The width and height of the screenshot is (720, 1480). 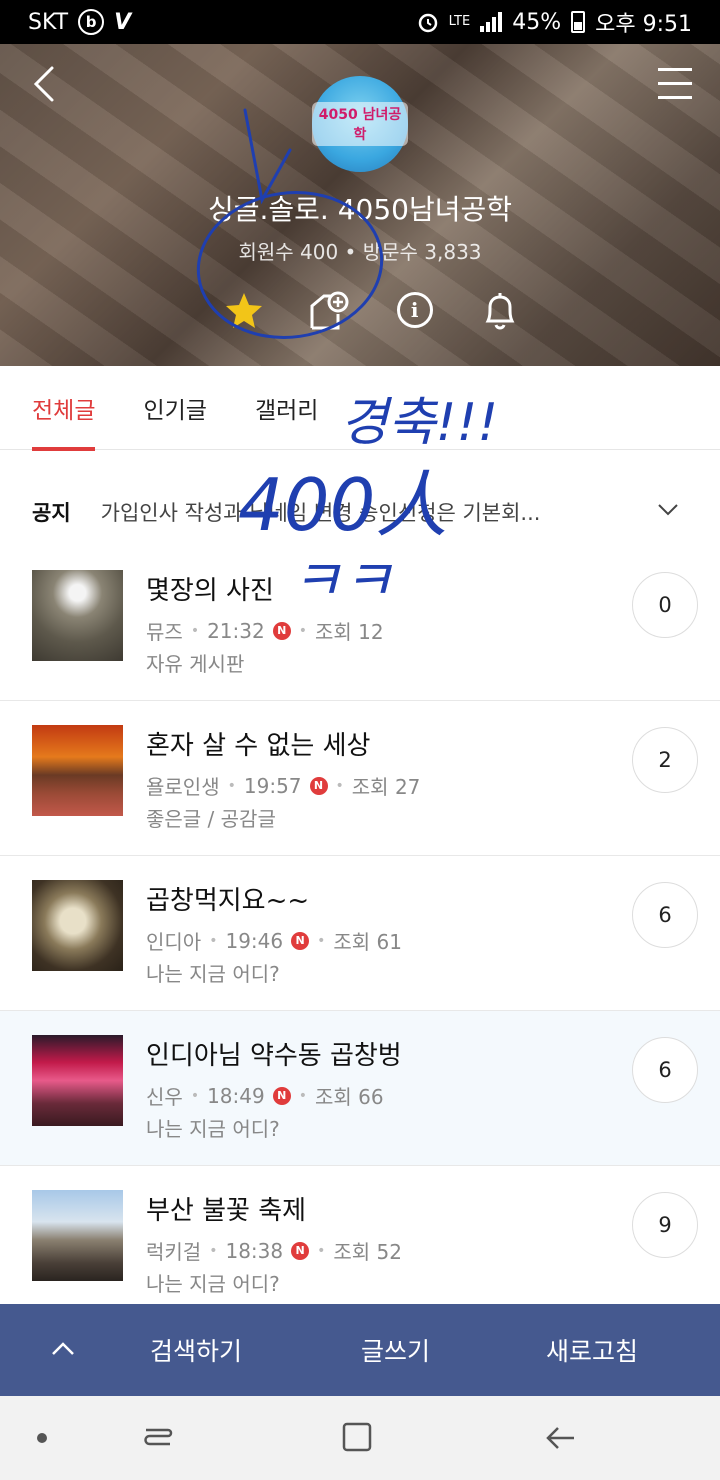 What do you see at coordinates (360, 1350) in the screenshot?
I see `bottom-action-bar: 검색하기 글쓰기 새로고침` at bounding box center [360, 1350].